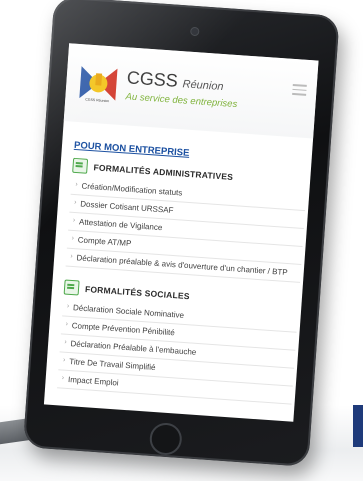 The width and height of the screenshot is (363, 481). I want to click on list-item-label: Attestation de Vigilance, so click(120, 225).